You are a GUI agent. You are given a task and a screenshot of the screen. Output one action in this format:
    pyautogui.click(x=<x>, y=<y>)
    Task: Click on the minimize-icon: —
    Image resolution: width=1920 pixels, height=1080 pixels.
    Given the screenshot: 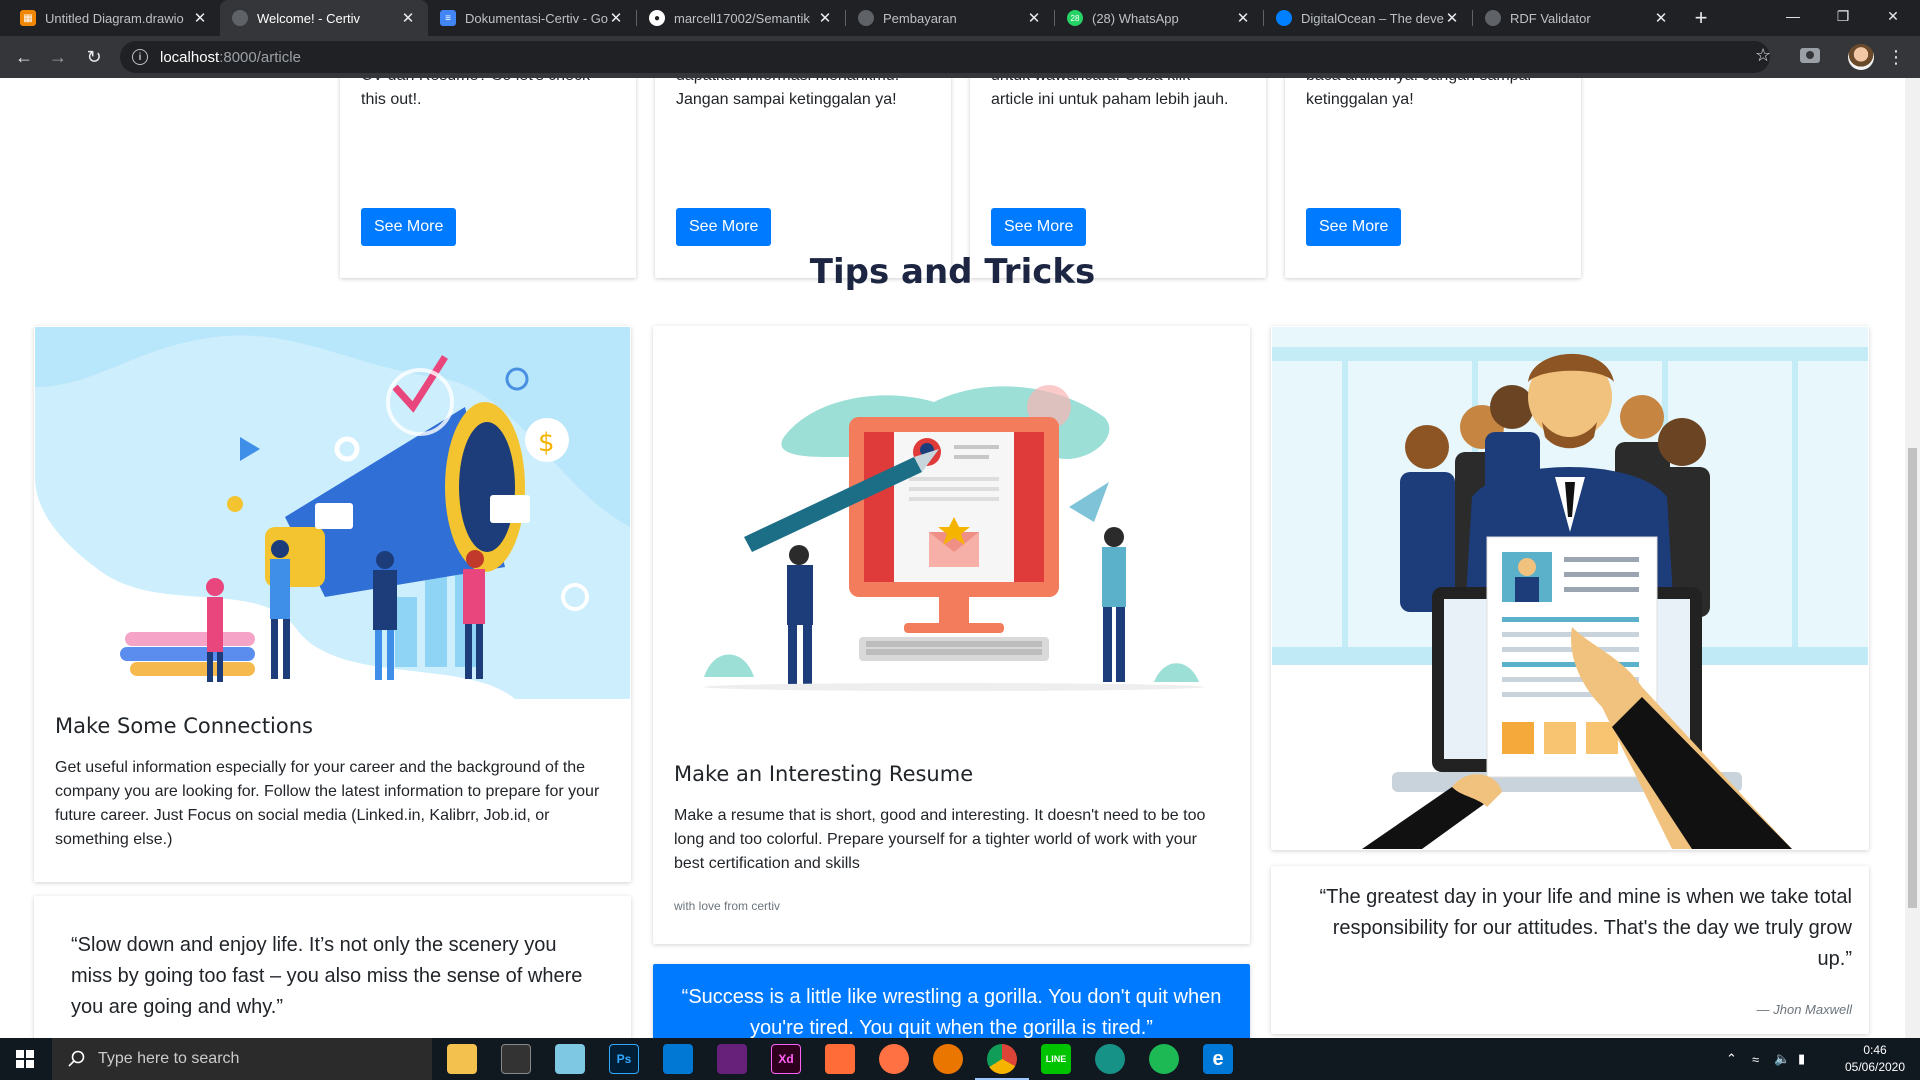 What is the action you would take?
    pyautogui.click(x=1793, y=16)
    